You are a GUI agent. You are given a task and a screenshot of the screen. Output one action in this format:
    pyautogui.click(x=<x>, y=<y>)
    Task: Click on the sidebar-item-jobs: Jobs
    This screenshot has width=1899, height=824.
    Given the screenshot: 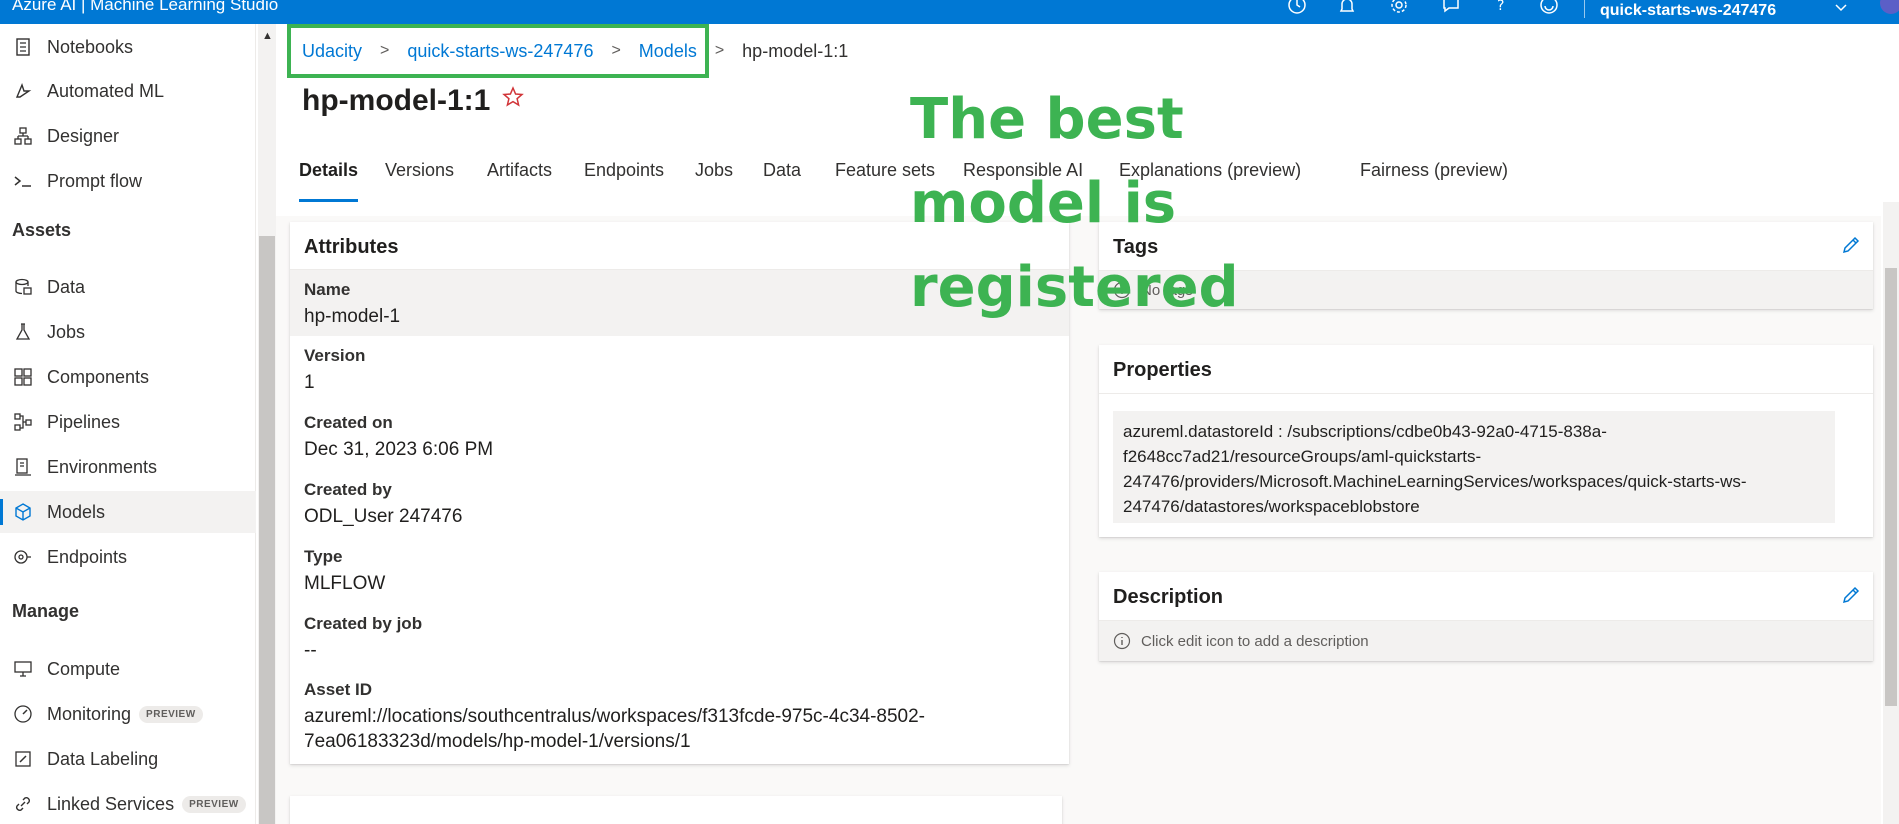 What is the action you would take?
    pyautogui.click(x=128, y=332)
    